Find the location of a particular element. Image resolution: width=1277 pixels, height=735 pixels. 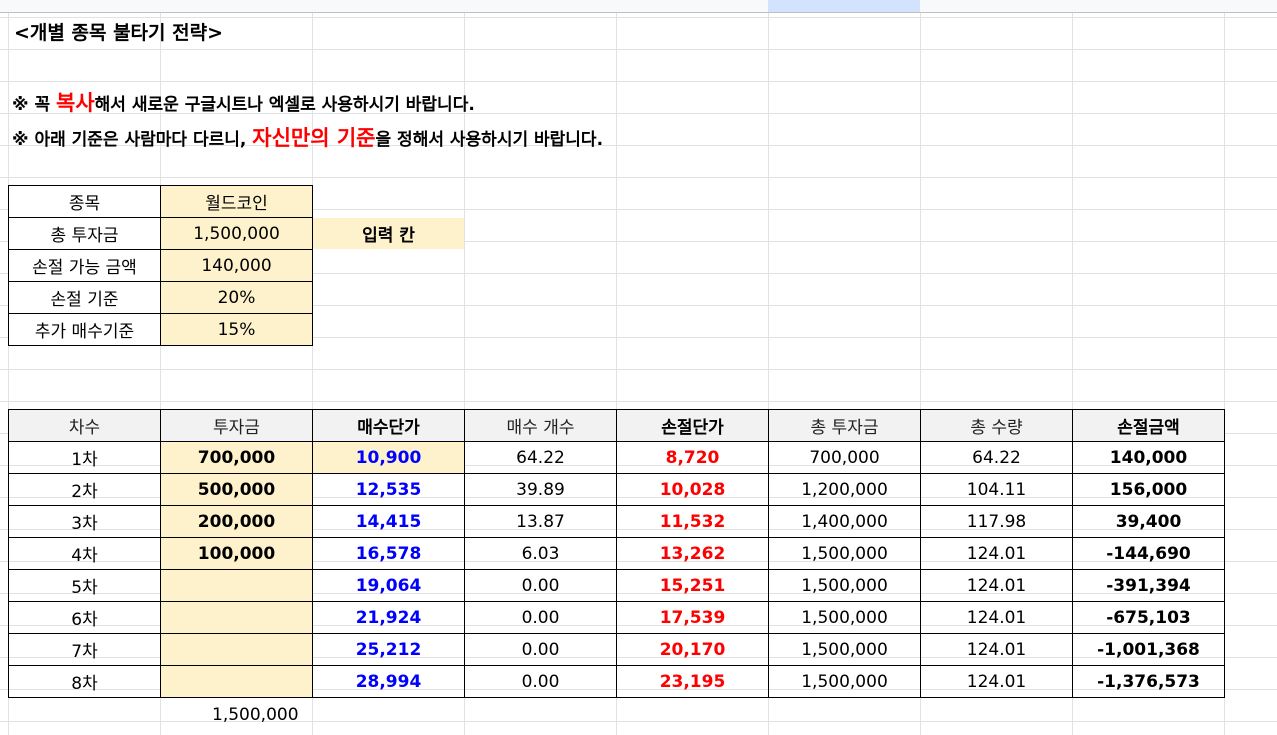

cell-buy-qty: 39.89 is located at coordinates (540, 489).